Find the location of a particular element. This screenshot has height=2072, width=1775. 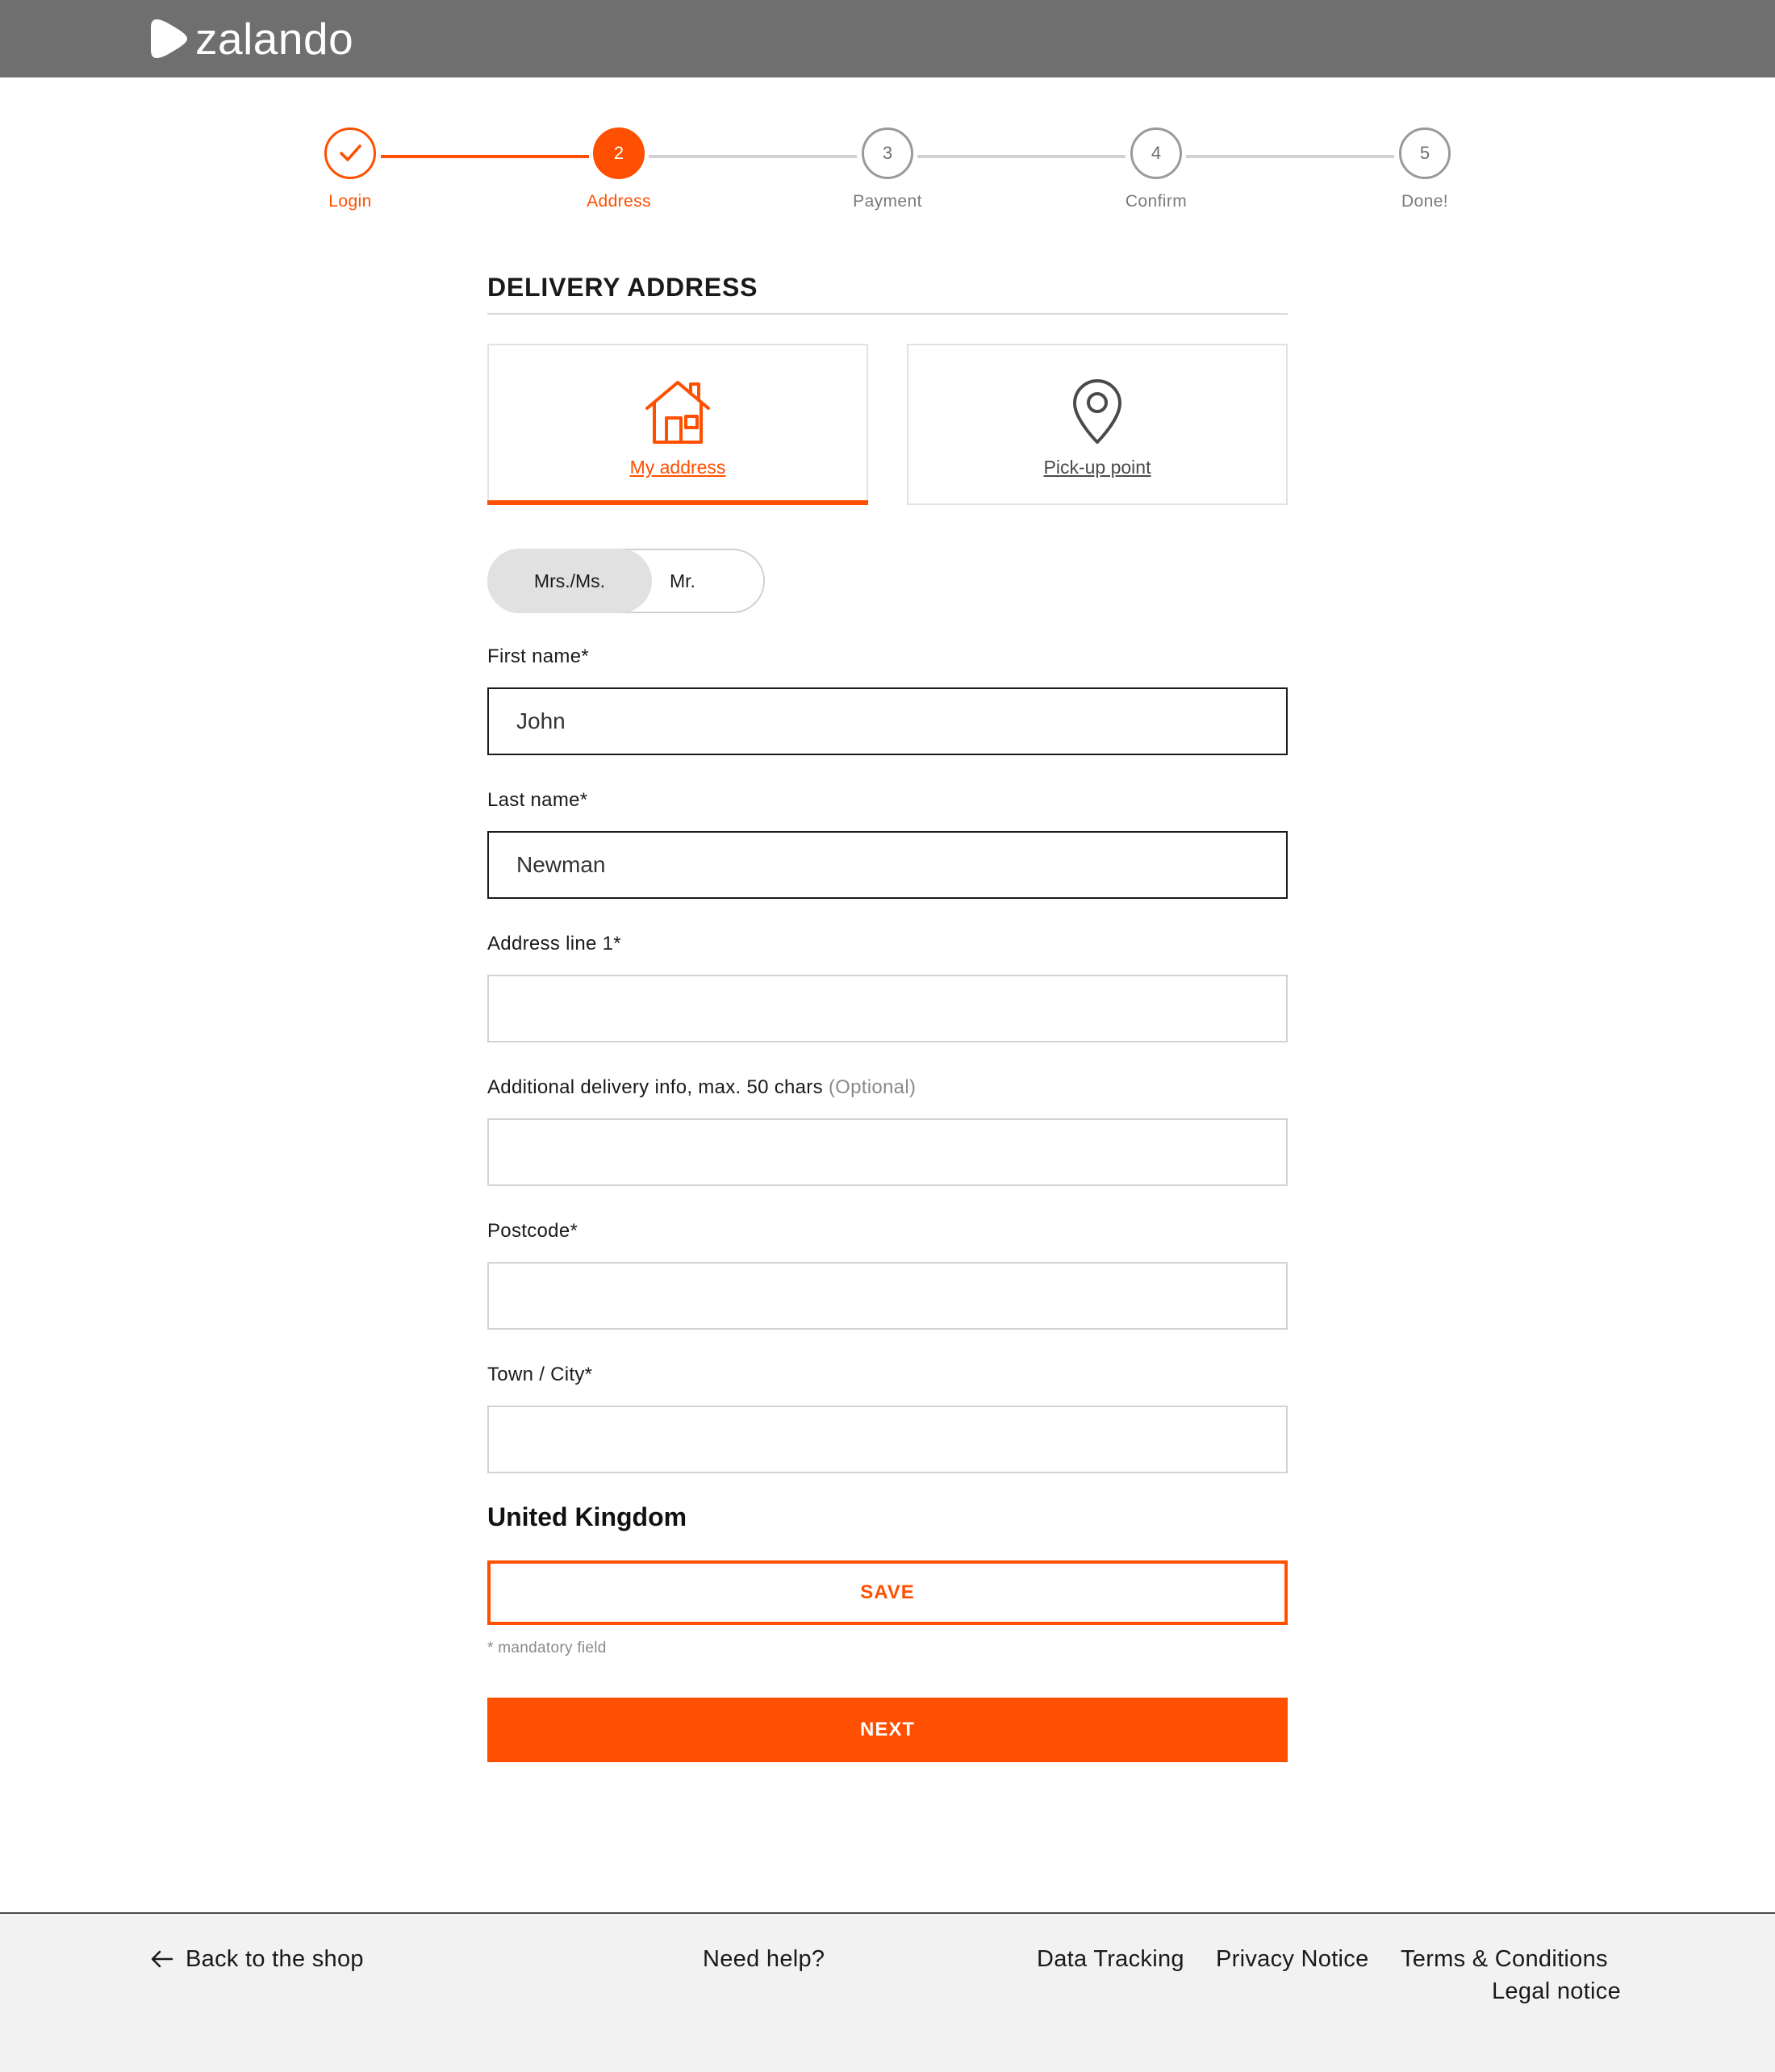

step-confirm: 4 Confirm is located at coordinates (1156, 169).